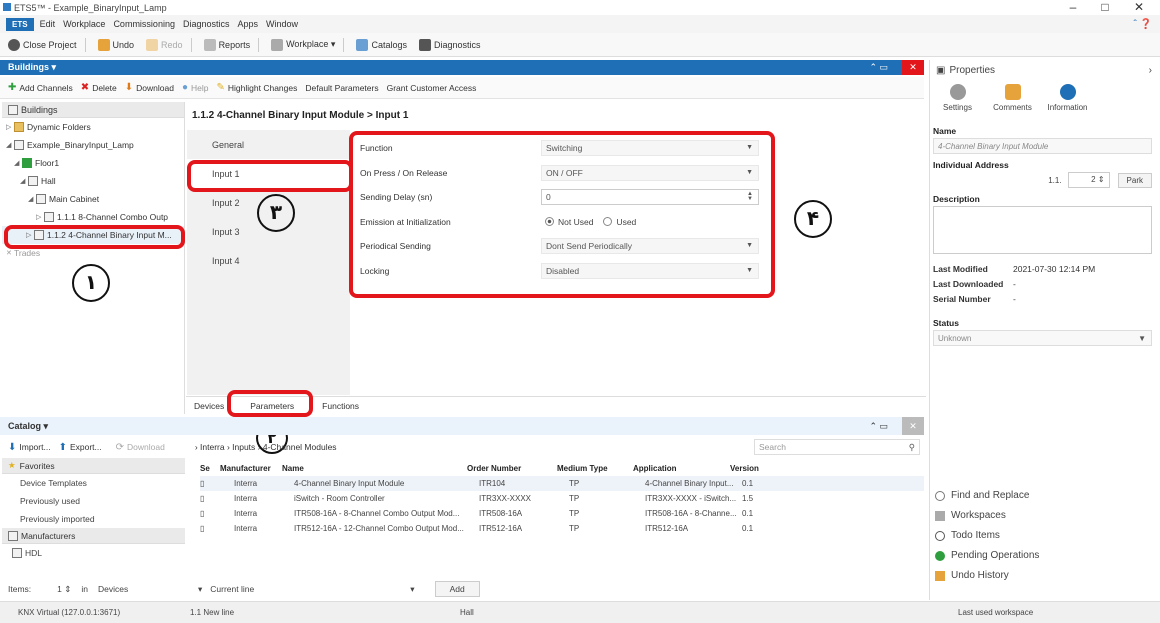  What do you see at coordinates (195, 87) in the screenshot?
I see `help-button: ● Help` at bounding box center [195, 87].